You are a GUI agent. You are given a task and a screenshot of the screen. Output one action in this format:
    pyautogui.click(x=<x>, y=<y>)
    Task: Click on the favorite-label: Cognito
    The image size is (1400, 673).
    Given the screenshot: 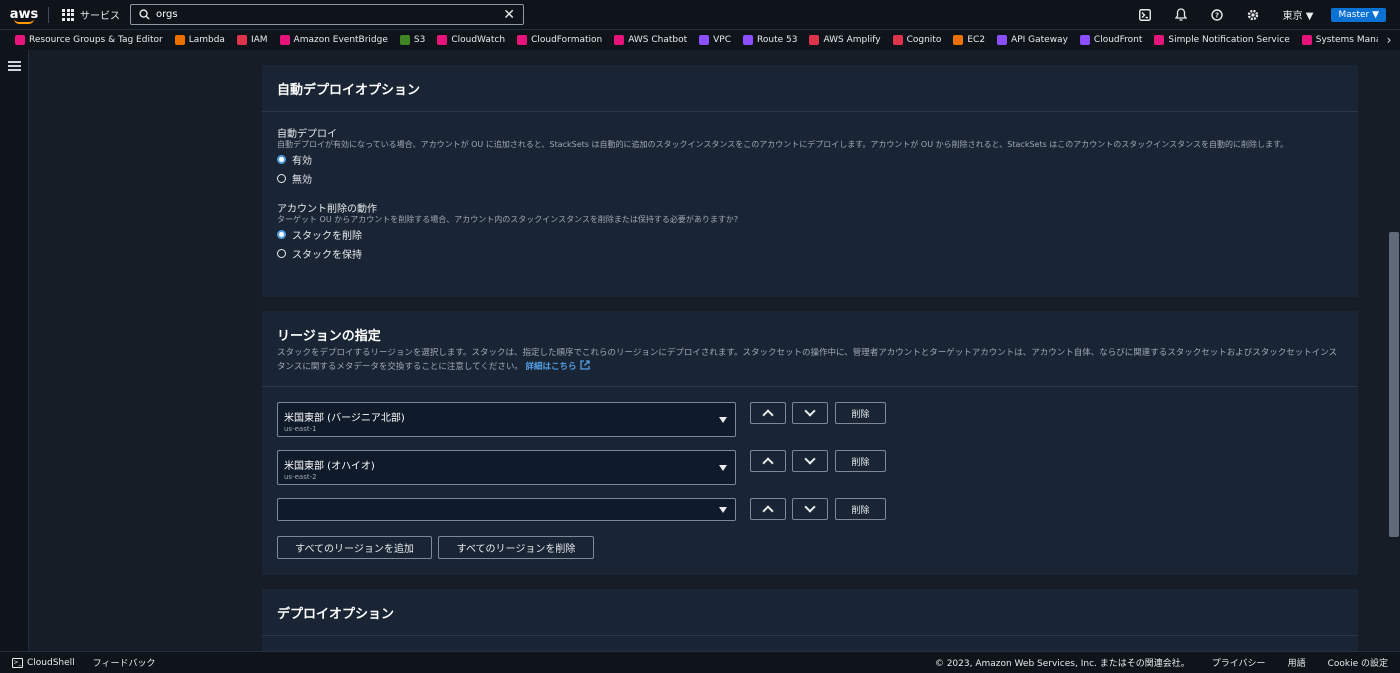 What is the action you would take?
    pyautogui.click(x=924, y=40)
    